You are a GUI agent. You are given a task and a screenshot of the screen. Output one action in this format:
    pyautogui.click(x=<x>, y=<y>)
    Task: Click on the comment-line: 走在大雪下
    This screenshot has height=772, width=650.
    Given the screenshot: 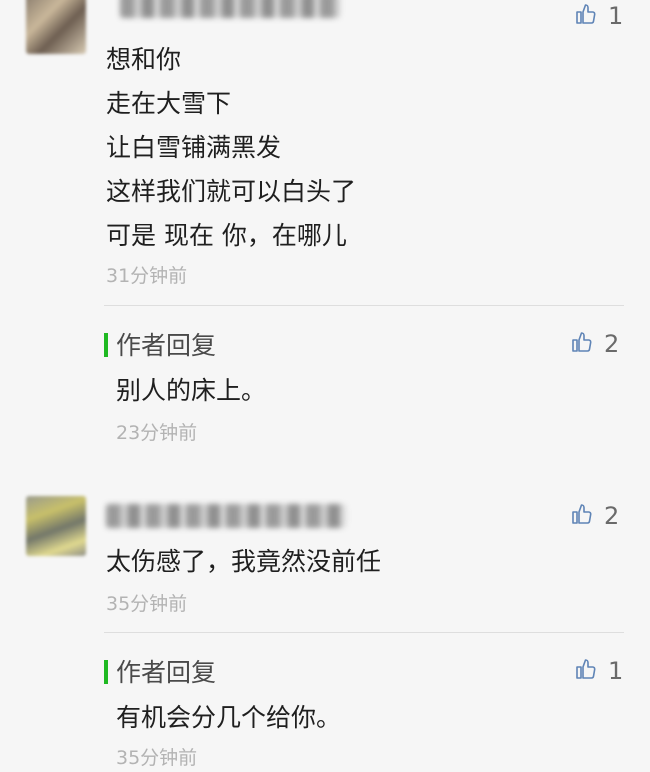 What is the action you would take?
    pyautogui.click(x=169, y=103)
    